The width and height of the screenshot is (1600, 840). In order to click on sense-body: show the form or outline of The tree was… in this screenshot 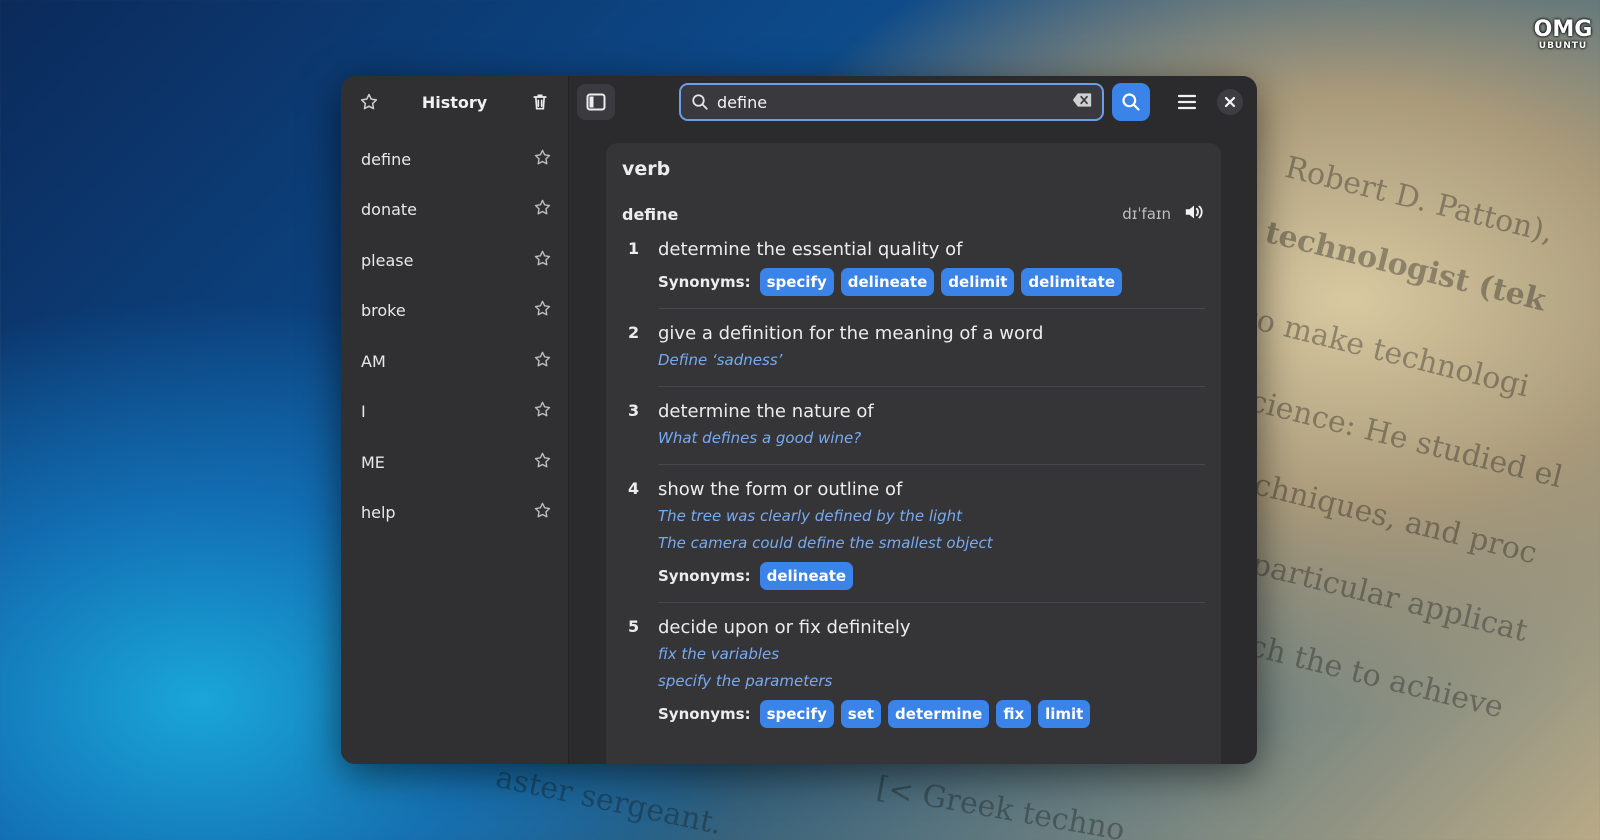, I will do `click(931, 540)`.